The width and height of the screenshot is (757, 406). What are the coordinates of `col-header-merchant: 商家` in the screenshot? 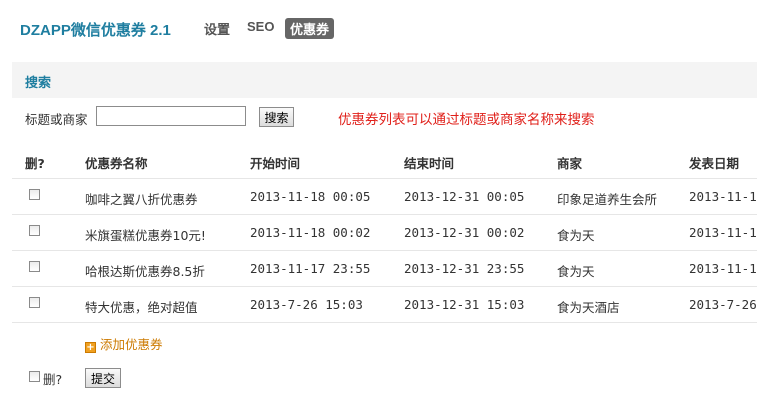 It's located at (570, 163).